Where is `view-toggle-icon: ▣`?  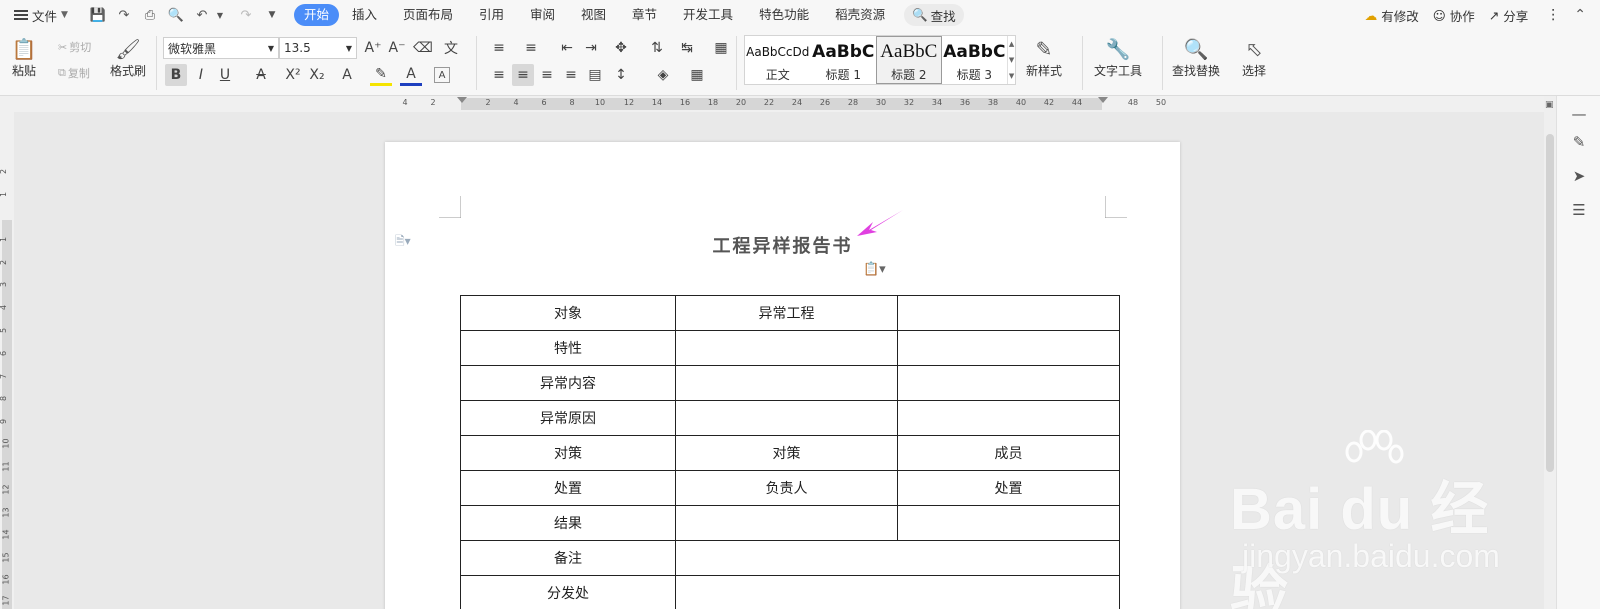 view-toggle-icon: ▣ is located at coordinates (1549, 105).